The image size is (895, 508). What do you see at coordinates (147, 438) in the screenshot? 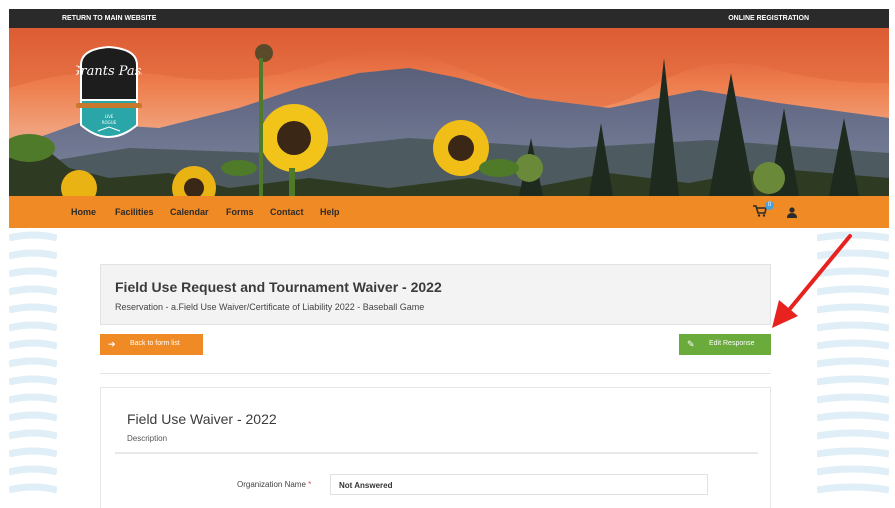
I see `form-description: Description` at bounding box center [147, 438].